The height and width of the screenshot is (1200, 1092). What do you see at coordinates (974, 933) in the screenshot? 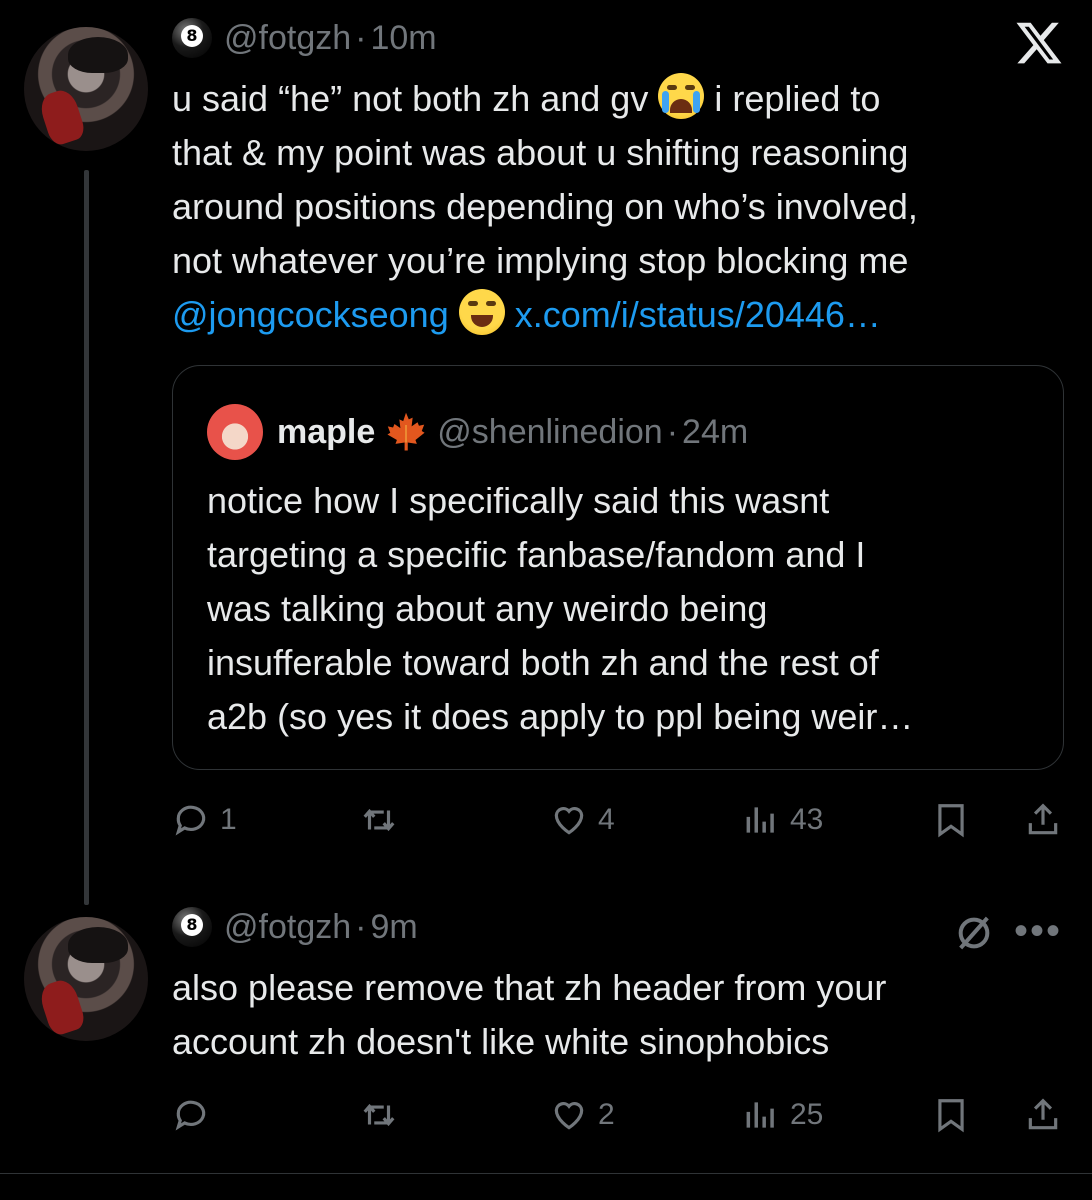
I see `grok-slash-icon` at bounding box center [974, 933].